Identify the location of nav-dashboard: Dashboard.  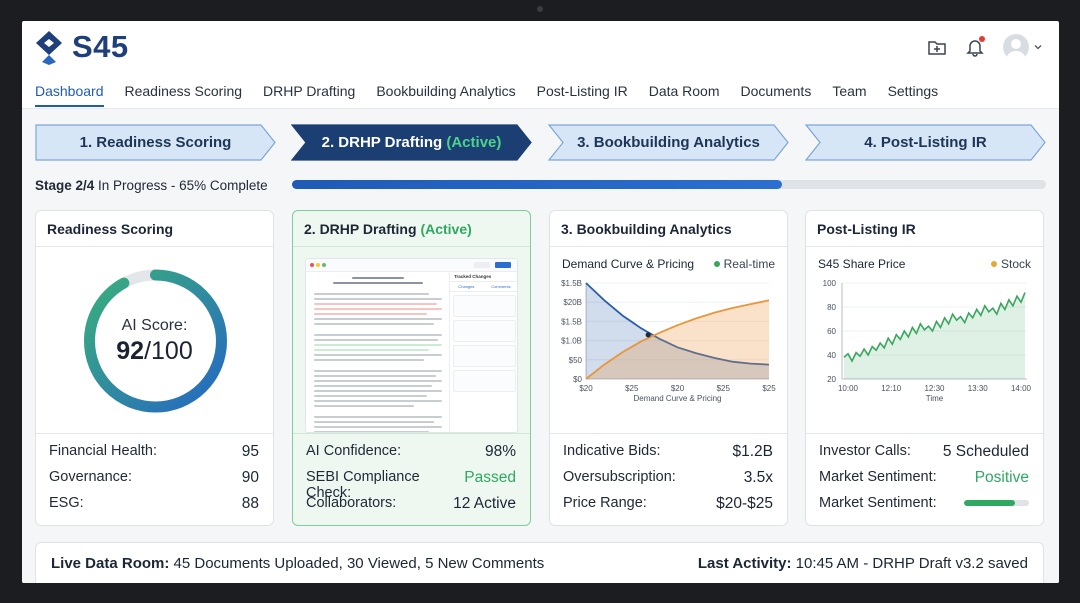
(69, 95).